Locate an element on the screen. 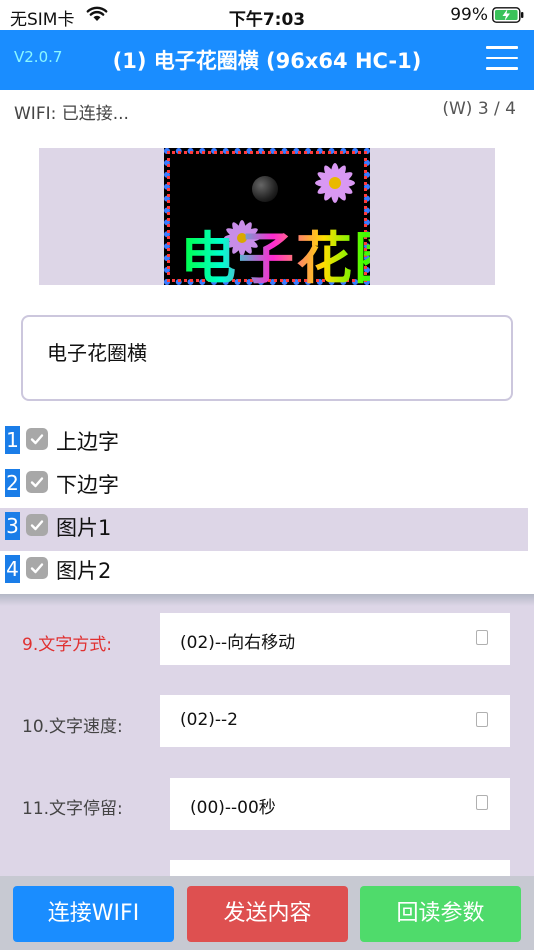  led-preview: 电子花圈 is located at coordinates (267, 216).